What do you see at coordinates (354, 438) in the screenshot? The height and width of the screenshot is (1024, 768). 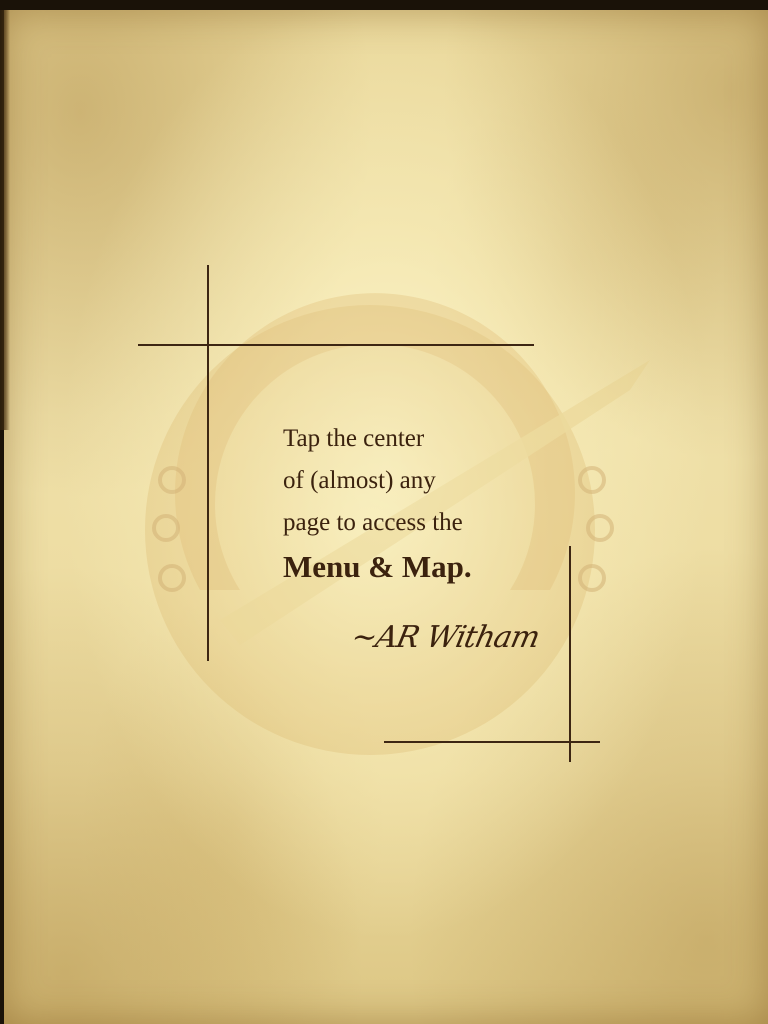 I see `instruction-line-1: Tap the center` at bounding box center [354, 438].